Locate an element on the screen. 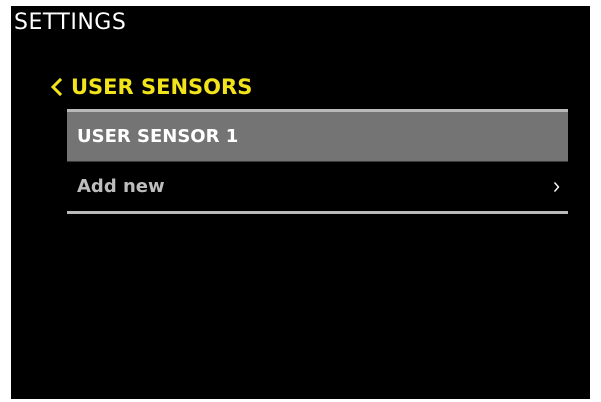 This screenshot has width=601, height=402. menu-item-add-new: Add new is located at coordinates (317, 186).